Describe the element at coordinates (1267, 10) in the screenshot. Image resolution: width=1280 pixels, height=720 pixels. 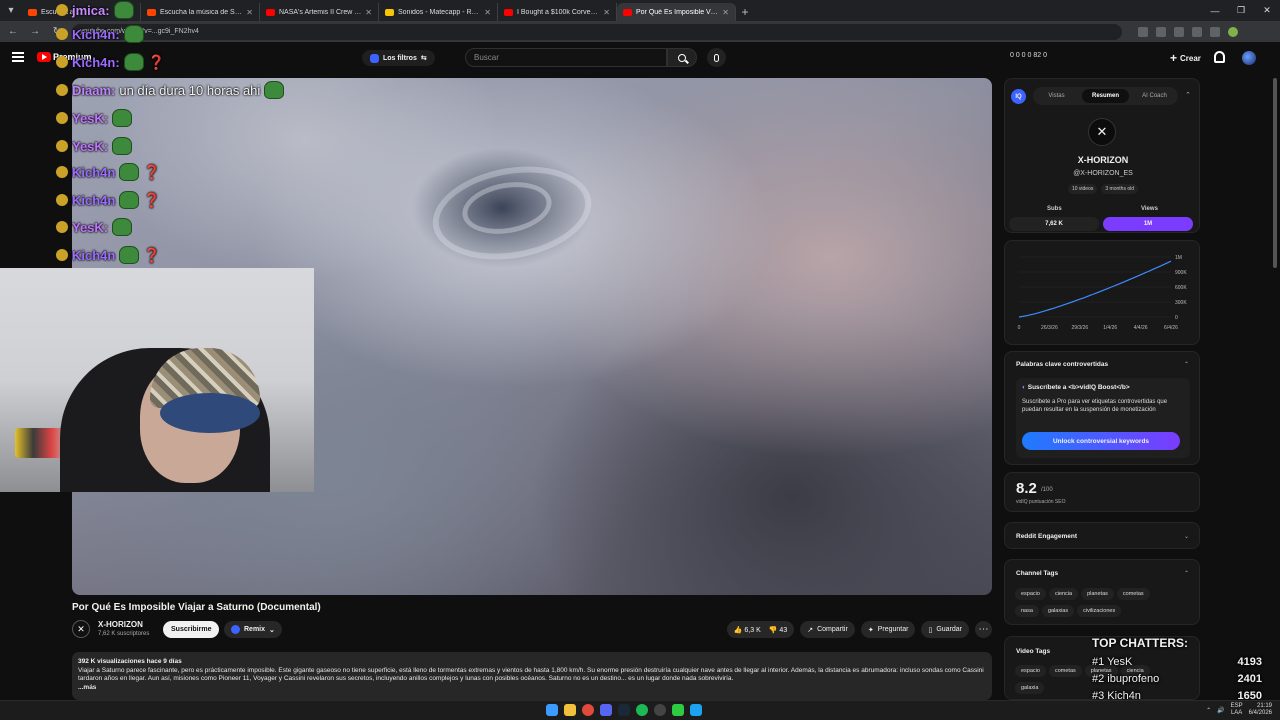
I see `close-window-icon: ✕` at that location.